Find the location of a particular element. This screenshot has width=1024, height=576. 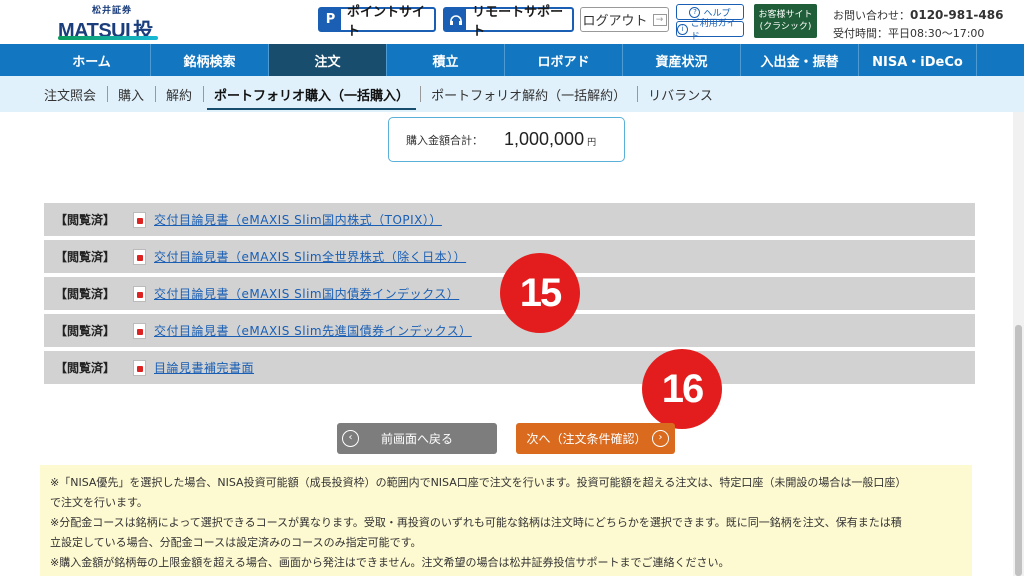

classic-label-line1: お客様サイト is located at coordinates (785, 15).